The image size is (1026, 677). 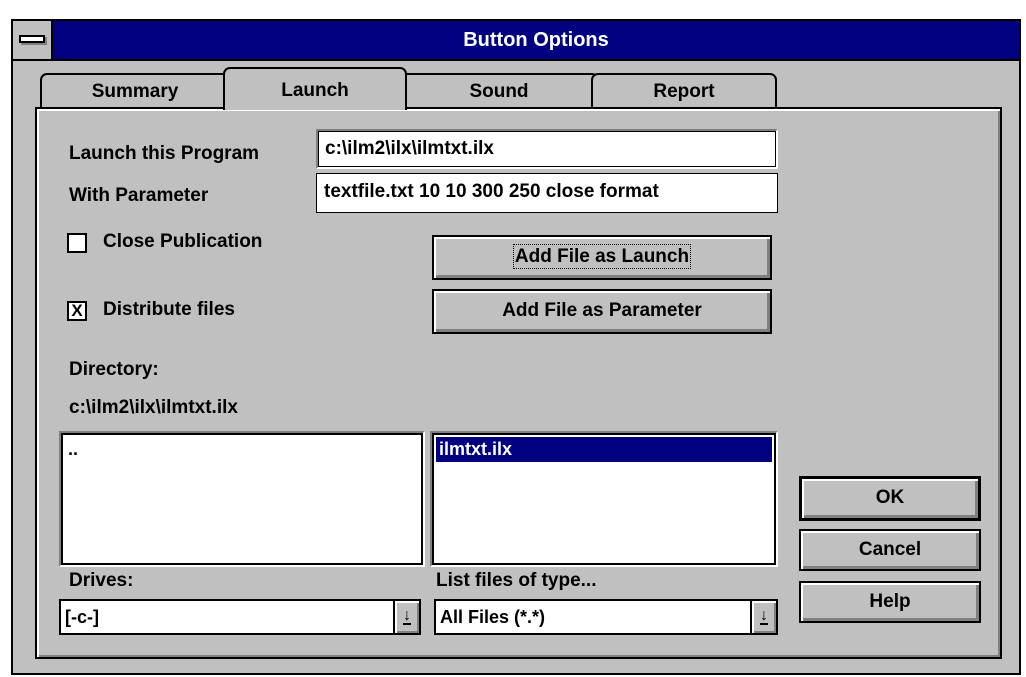 What do you see at coordinates (77, 243) in the screenshot?
I see `close-publication-checkbox` at bounding box center [77, 243].